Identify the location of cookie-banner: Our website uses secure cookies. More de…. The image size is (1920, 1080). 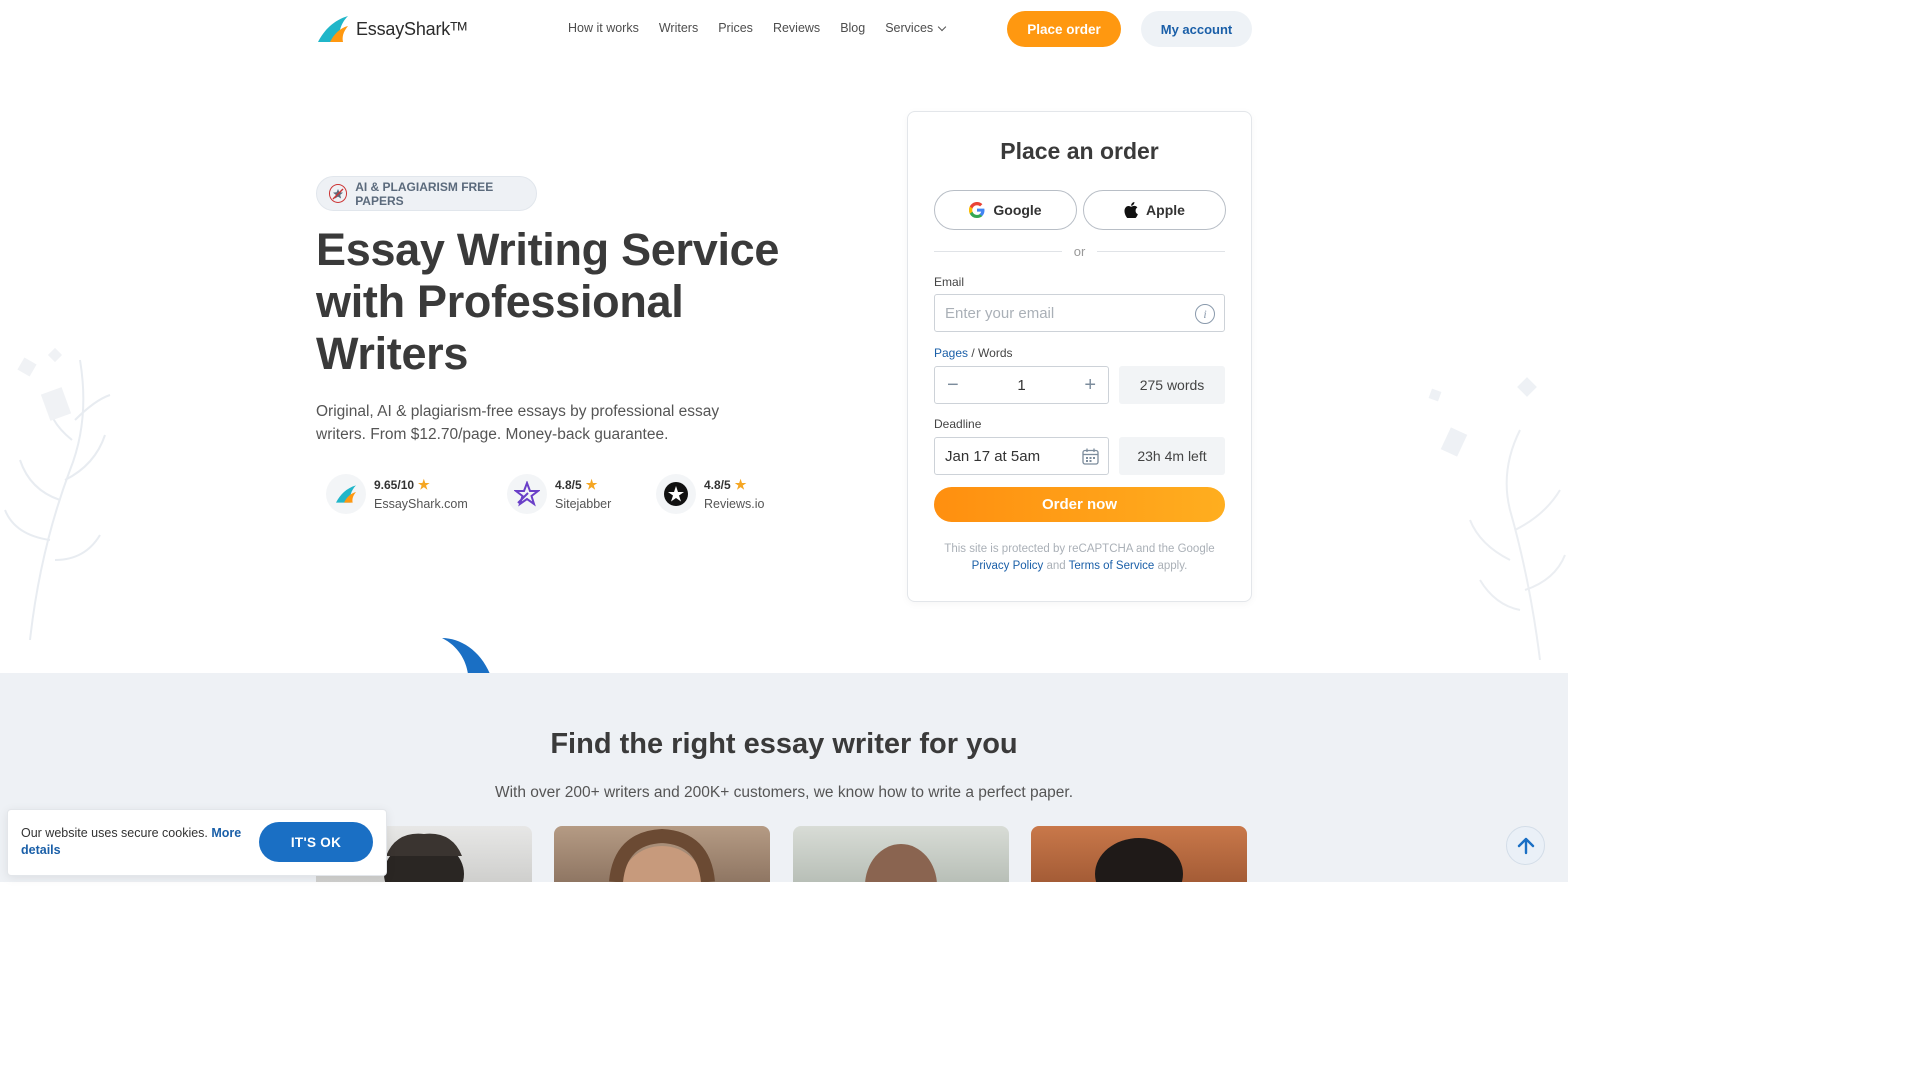
(197, 842).